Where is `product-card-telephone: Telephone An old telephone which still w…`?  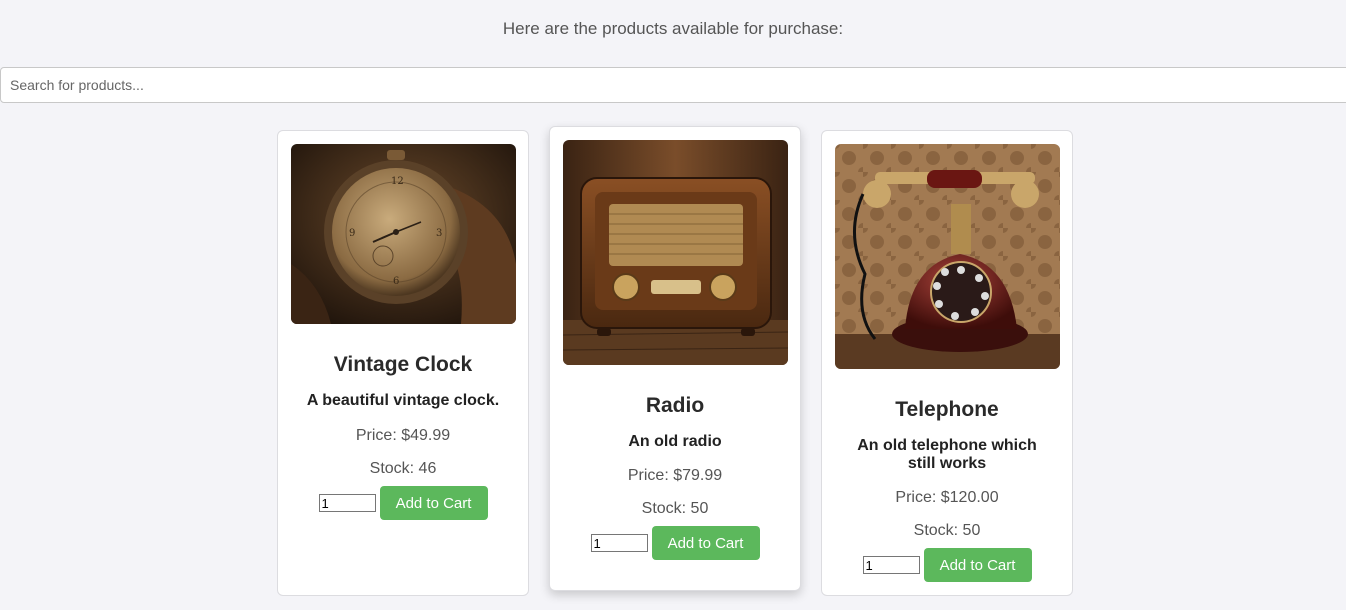
product-card-telephone: Telephone An old telephone which still w… is located at coordinates (947, 363).